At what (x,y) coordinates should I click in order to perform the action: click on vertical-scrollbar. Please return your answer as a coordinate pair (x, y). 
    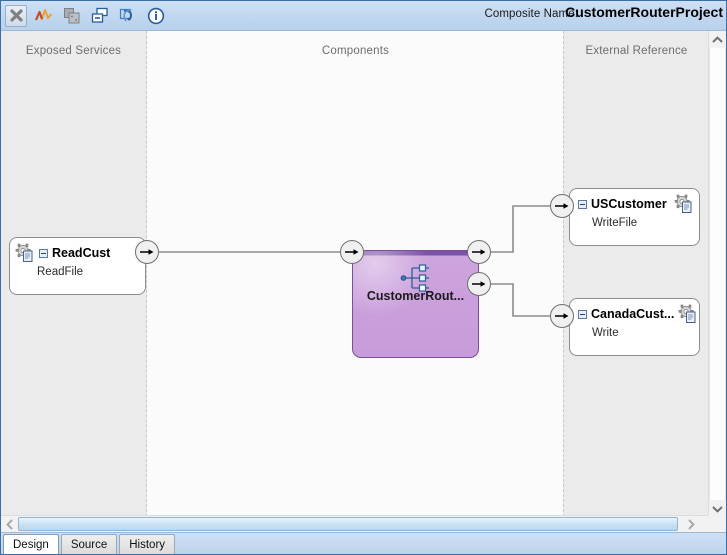
    Looking at the image, I should click on (717, 274).